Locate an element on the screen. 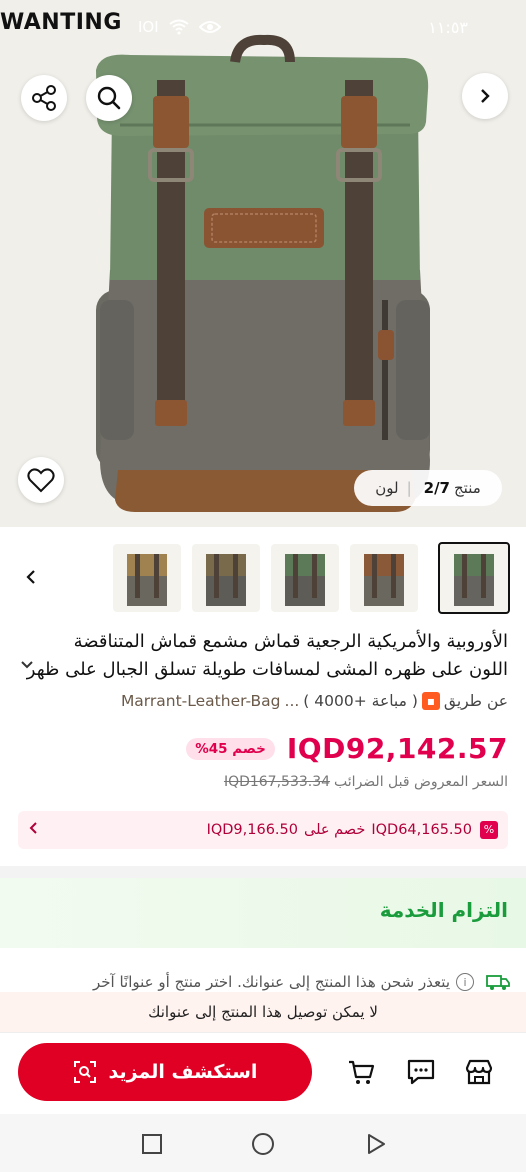 The height and width of the screenshot is (1172, 526). recent-apps-button is located at coordinates (152, 1144).